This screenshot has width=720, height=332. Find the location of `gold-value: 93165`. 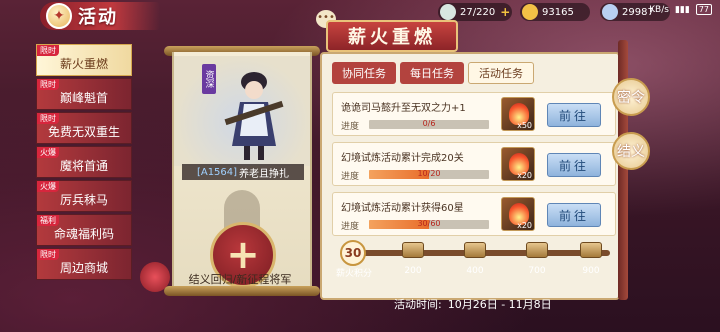

gold-value: 93165 is located at coordinates (558, 12).